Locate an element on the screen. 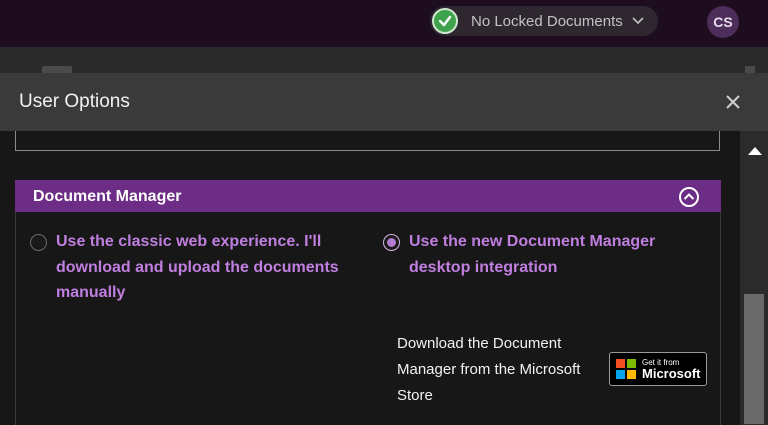 This screenshot has height=425, width=768. section-title: Document Manager is located at coordinates (107, 196).